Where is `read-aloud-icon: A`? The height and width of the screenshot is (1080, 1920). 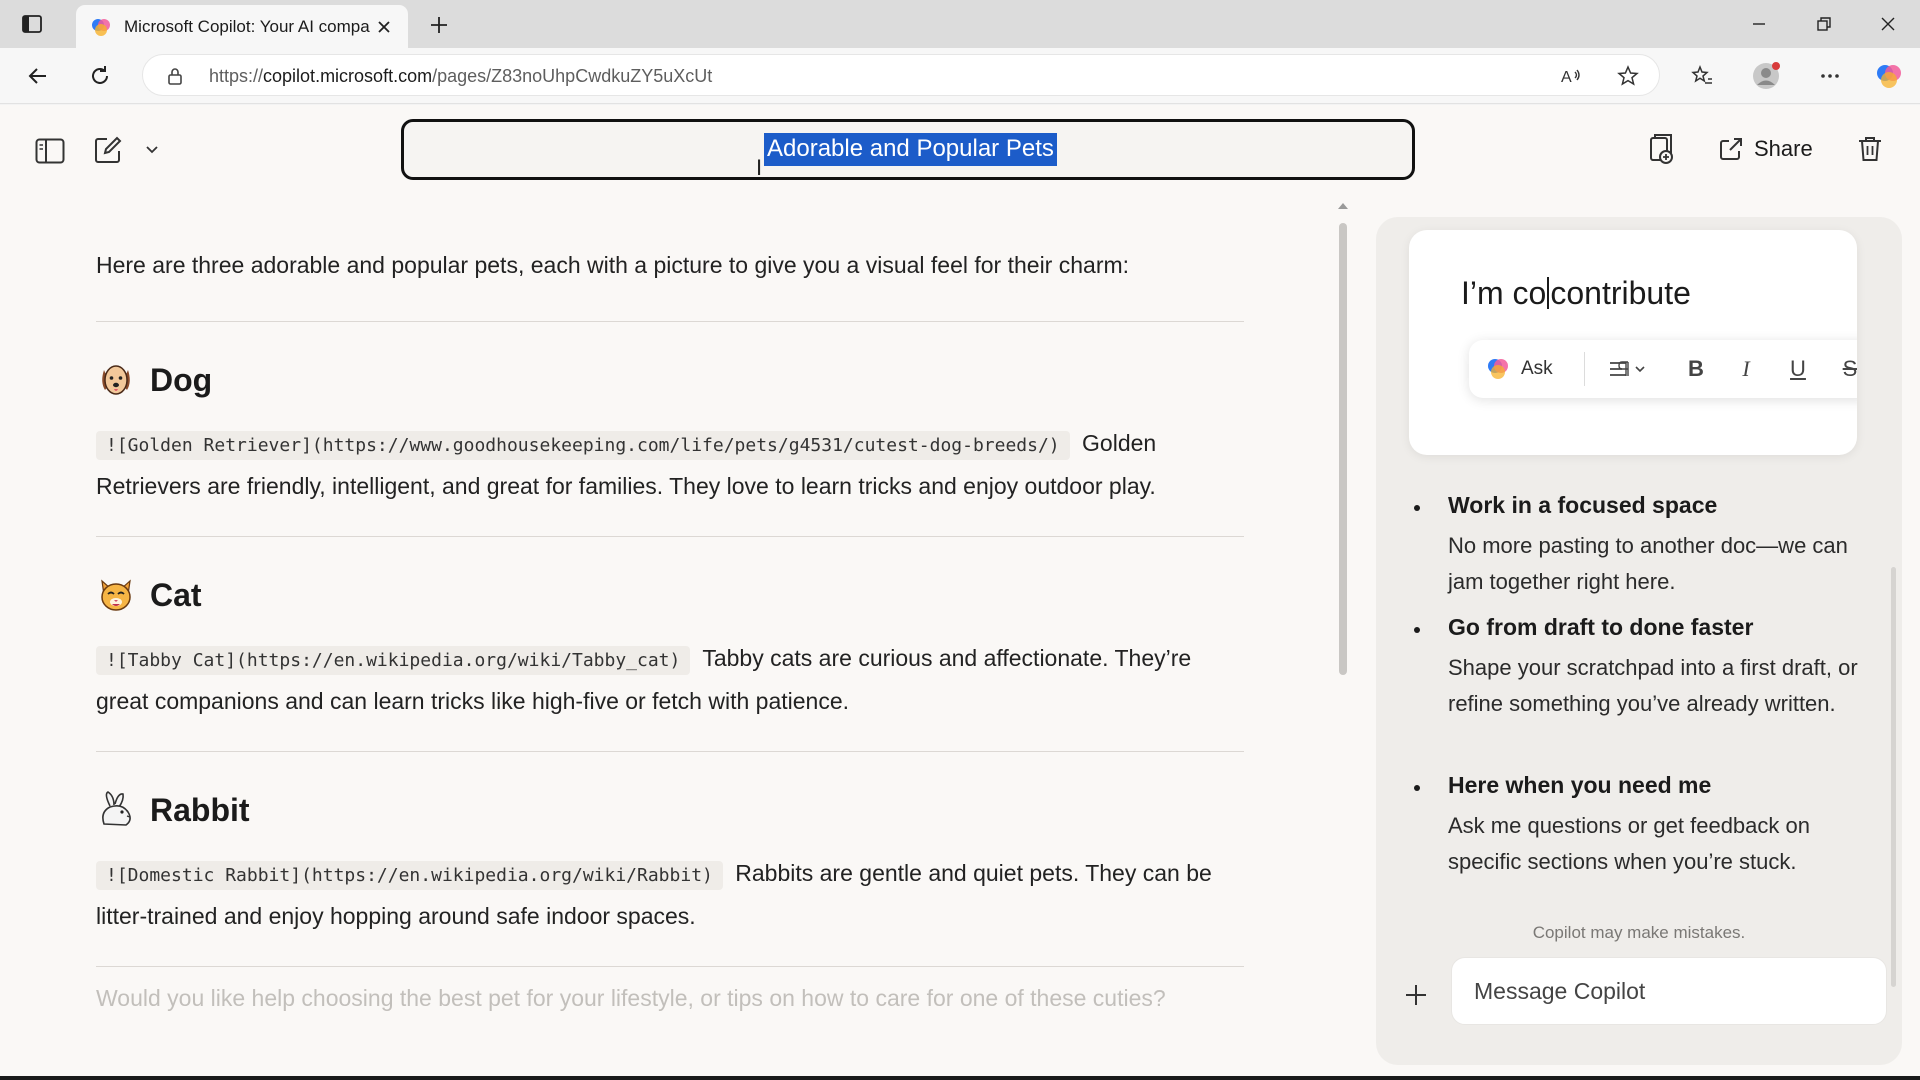
read-aloud-icon: A is located at coordinates (1572, 76).